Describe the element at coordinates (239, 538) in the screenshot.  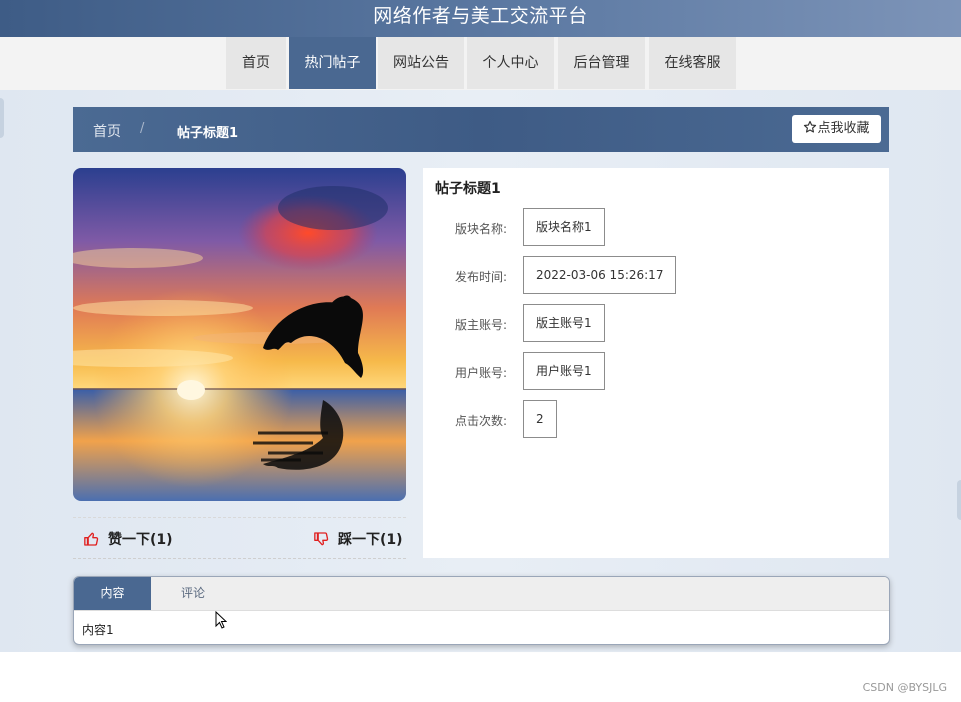
I see `vote-row: 赞一下(1) 踩一下(1)` at that location.